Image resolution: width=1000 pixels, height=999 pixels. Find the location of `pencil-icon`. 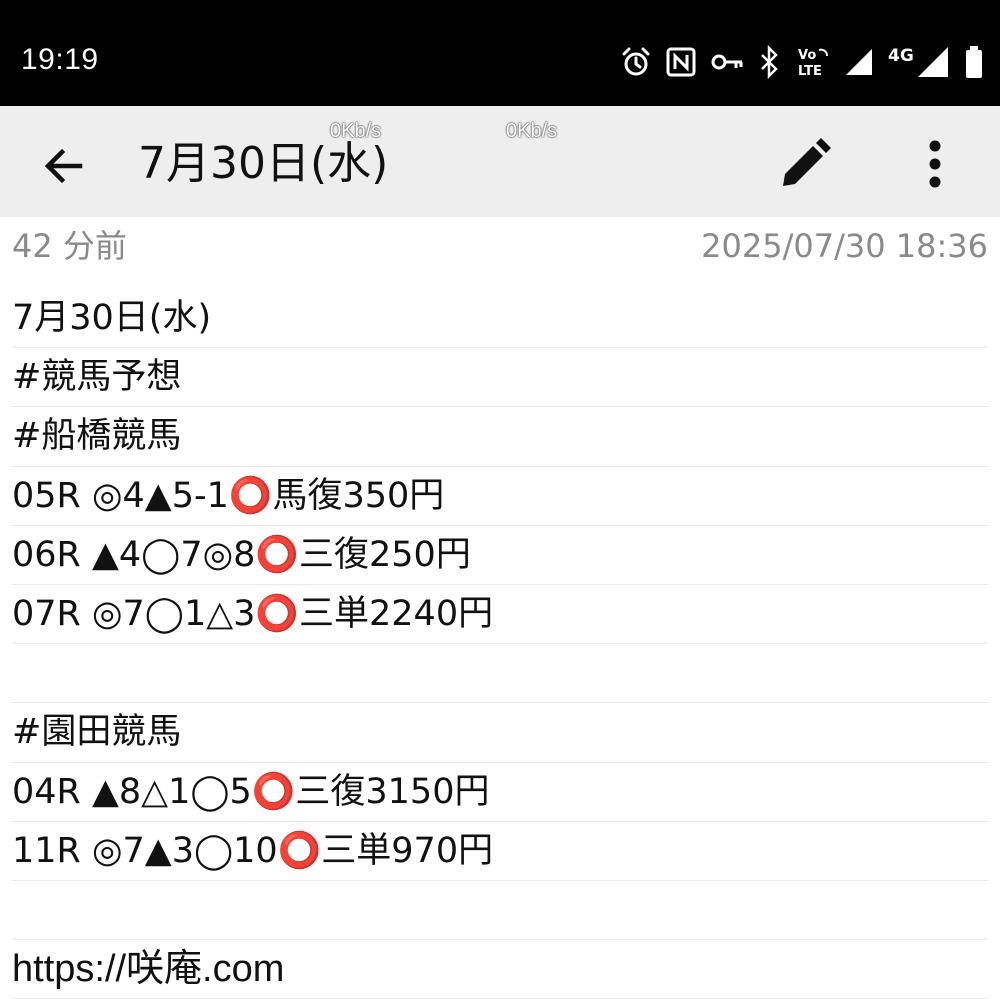

pencil-icon is located at coordinates (807, 162).